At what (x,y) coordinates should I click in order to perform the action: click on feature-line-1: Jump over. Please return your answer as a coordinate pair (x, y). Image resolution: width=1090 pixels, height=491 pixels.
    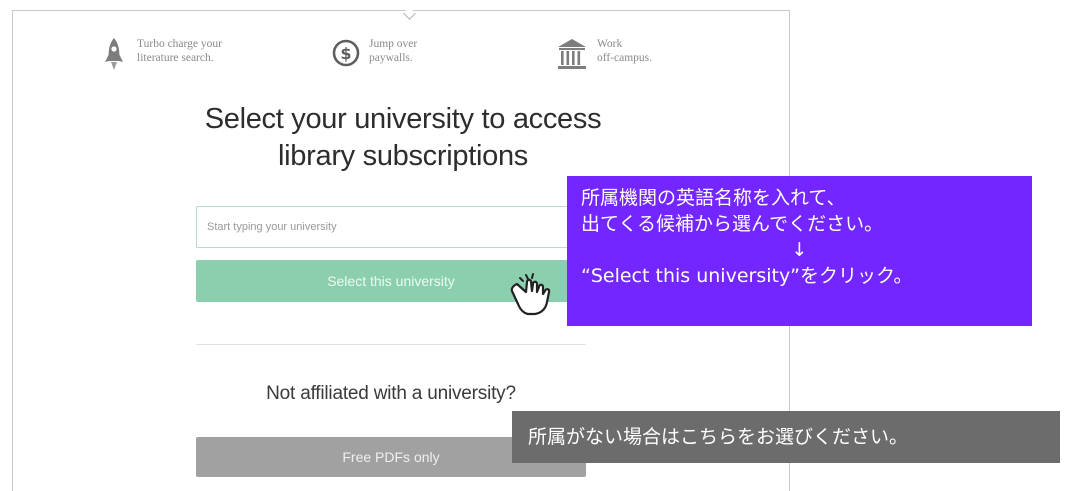
    Looking at the image, I should click on (393, 44).